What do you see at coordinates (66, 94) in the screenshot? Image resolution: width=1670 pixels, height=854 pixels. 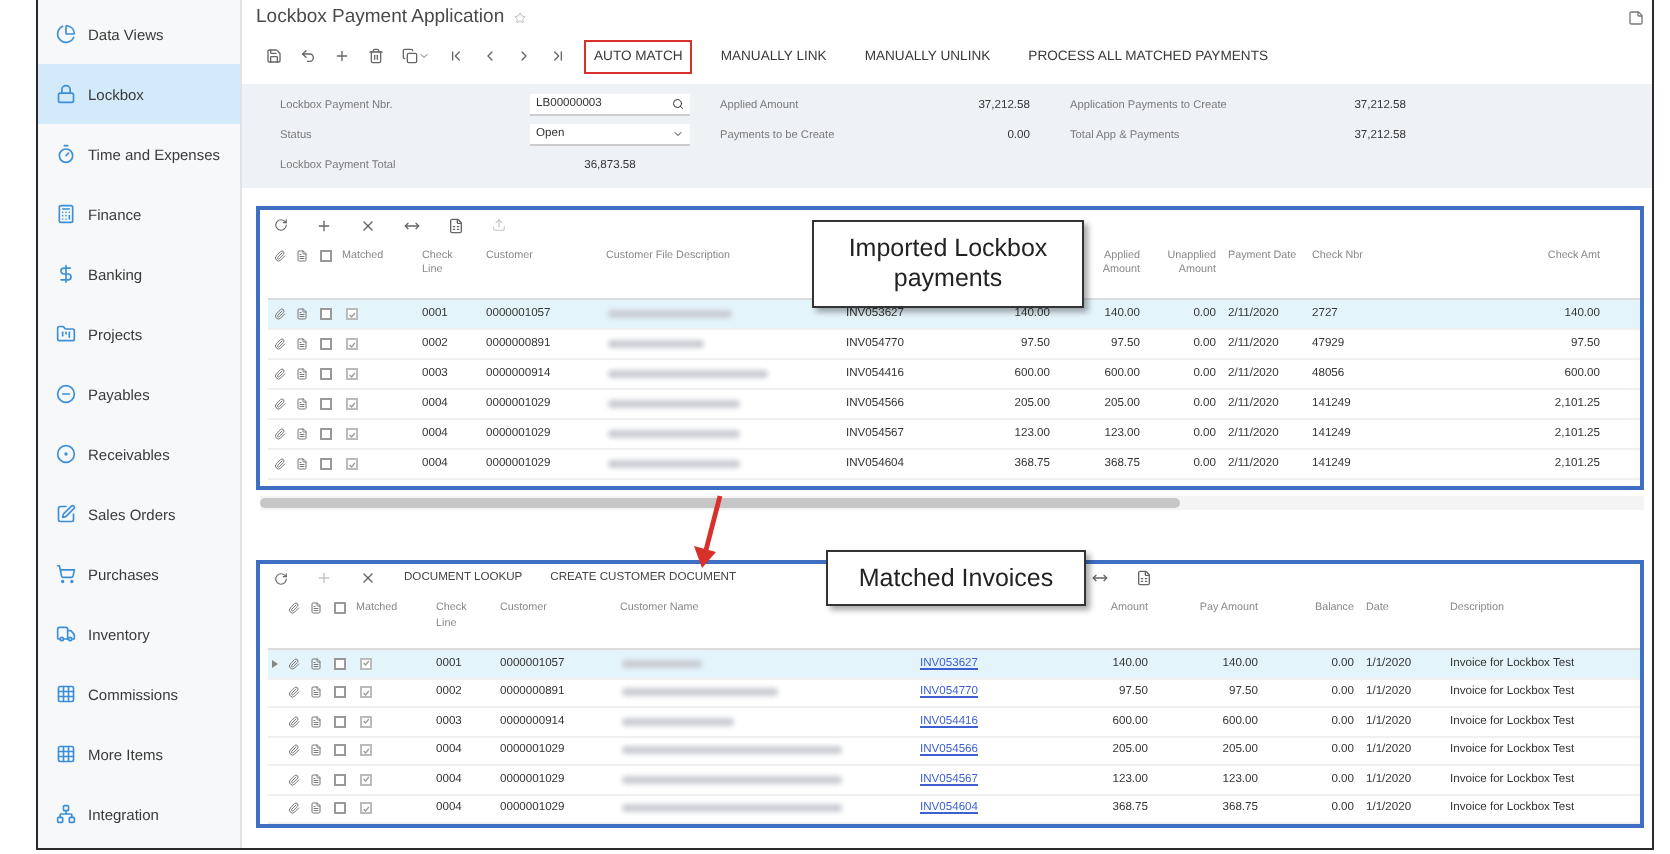 I see `lock-icon` at bounding box center [66, 94].